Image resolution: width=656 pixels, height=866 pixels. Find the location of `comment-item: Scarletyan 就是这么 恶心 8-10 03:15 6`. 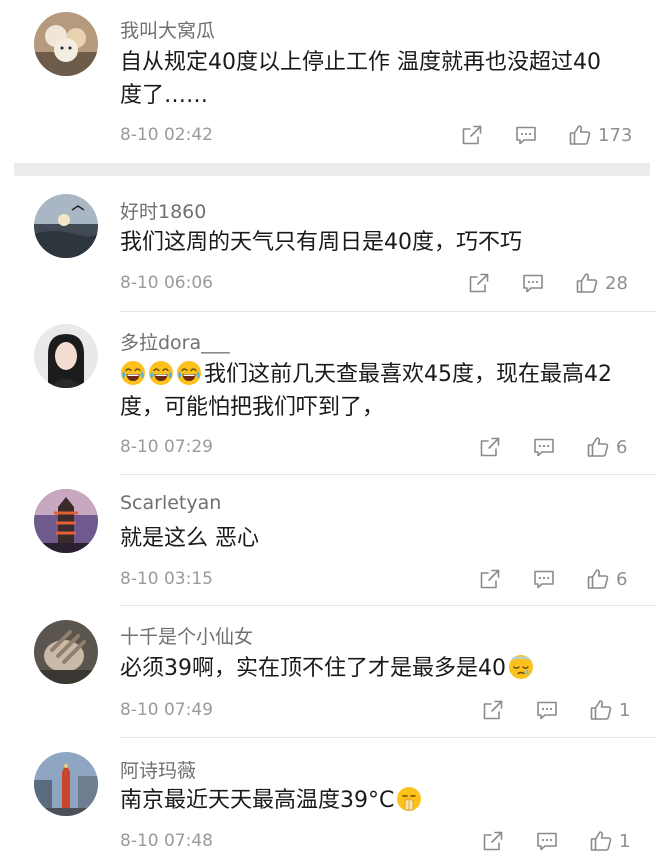

comment-item: Scarletyan 就是这么 恶心 8-10 03:15 6 is located at coordinates (328, 539).